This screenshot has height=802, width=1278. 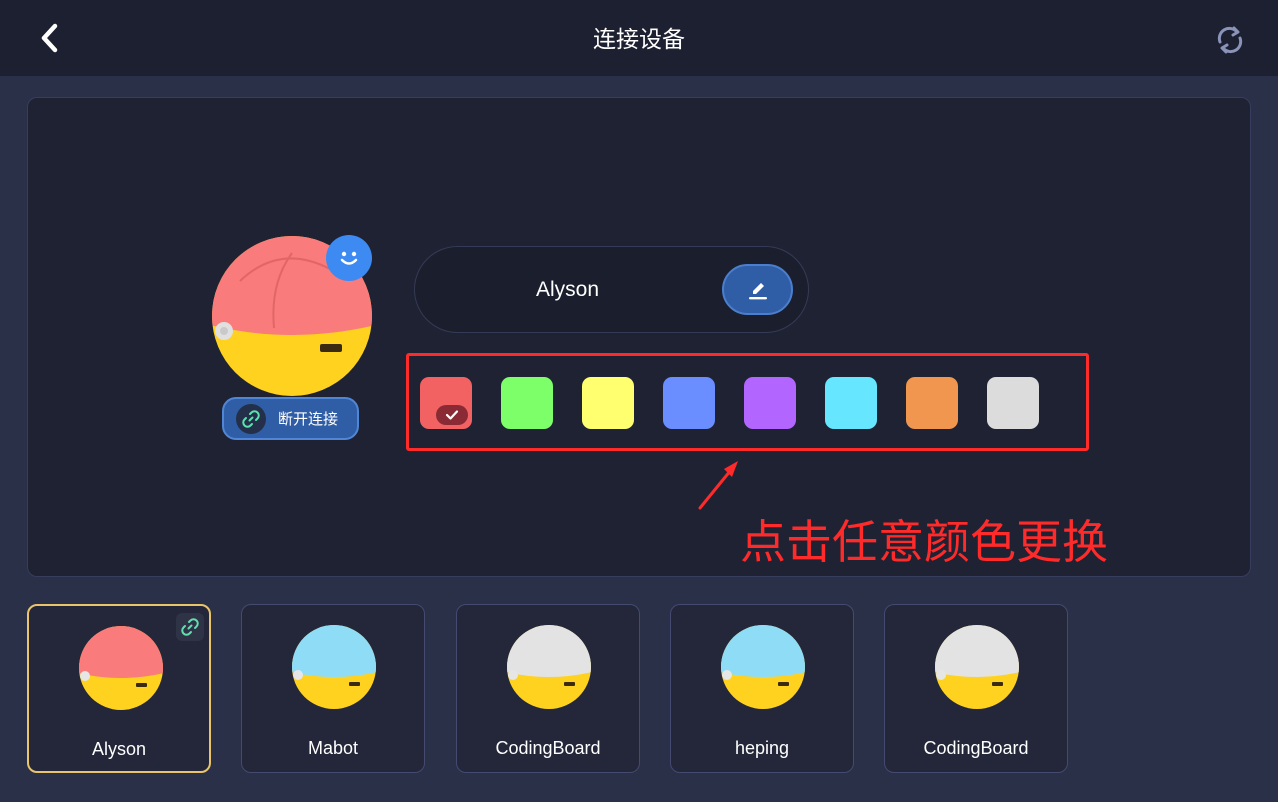 I want to click on top-bar: 连接设备, so click(x=639, y=38).